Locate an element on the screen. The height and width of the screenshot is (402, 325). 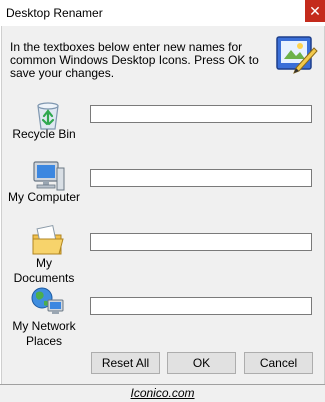
my-documents-label: My Documents is located at coordinates (44, 270).